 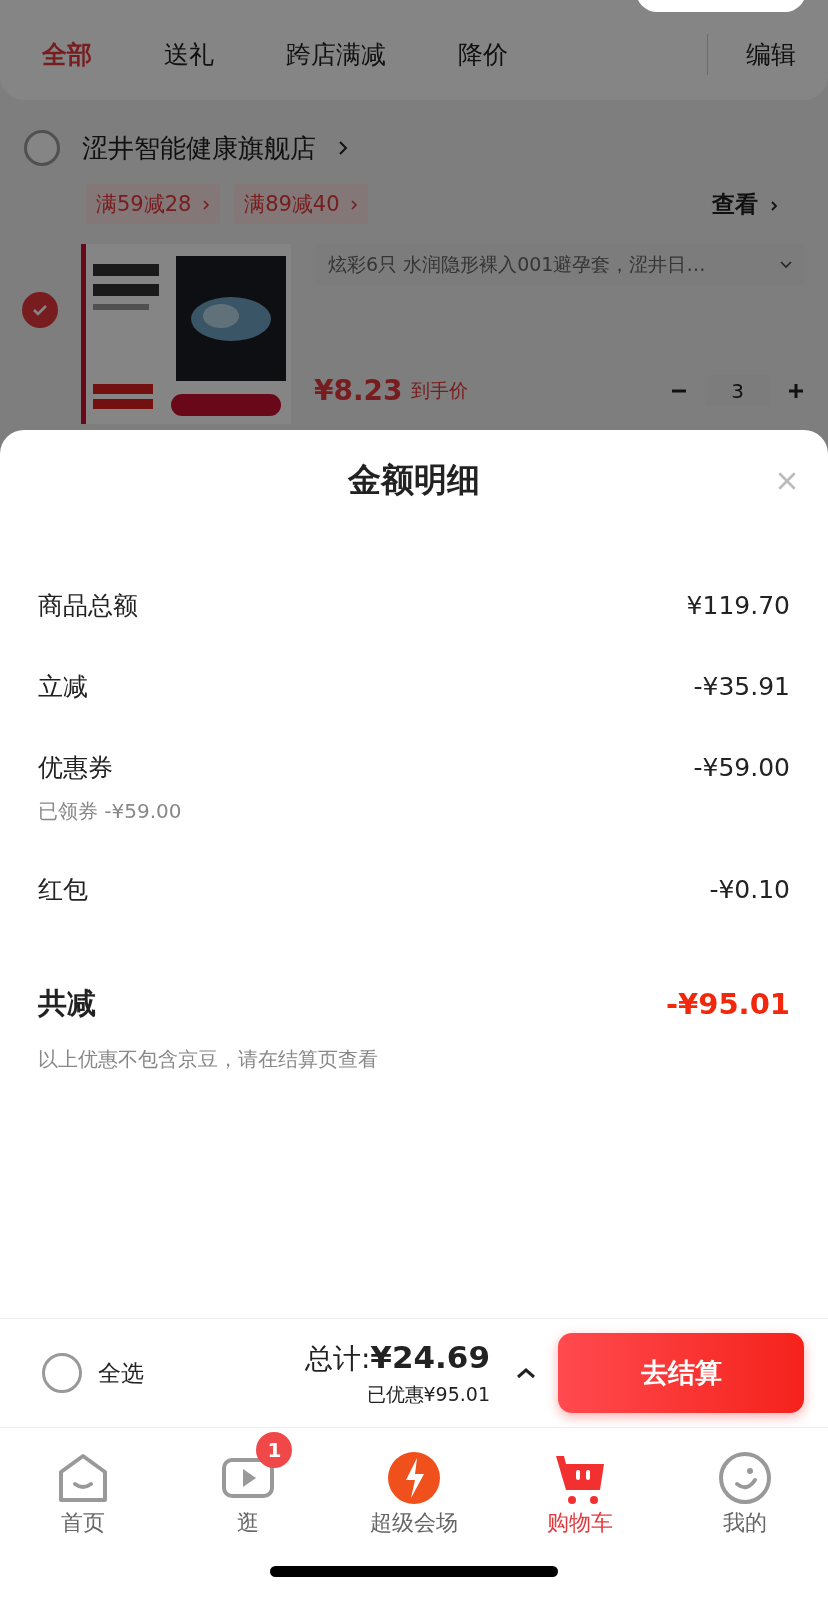 What do you see at coordinates (75, 768) in the screenshot?
I see `amount-label: 优惠券` at bounding box center [75, 768].